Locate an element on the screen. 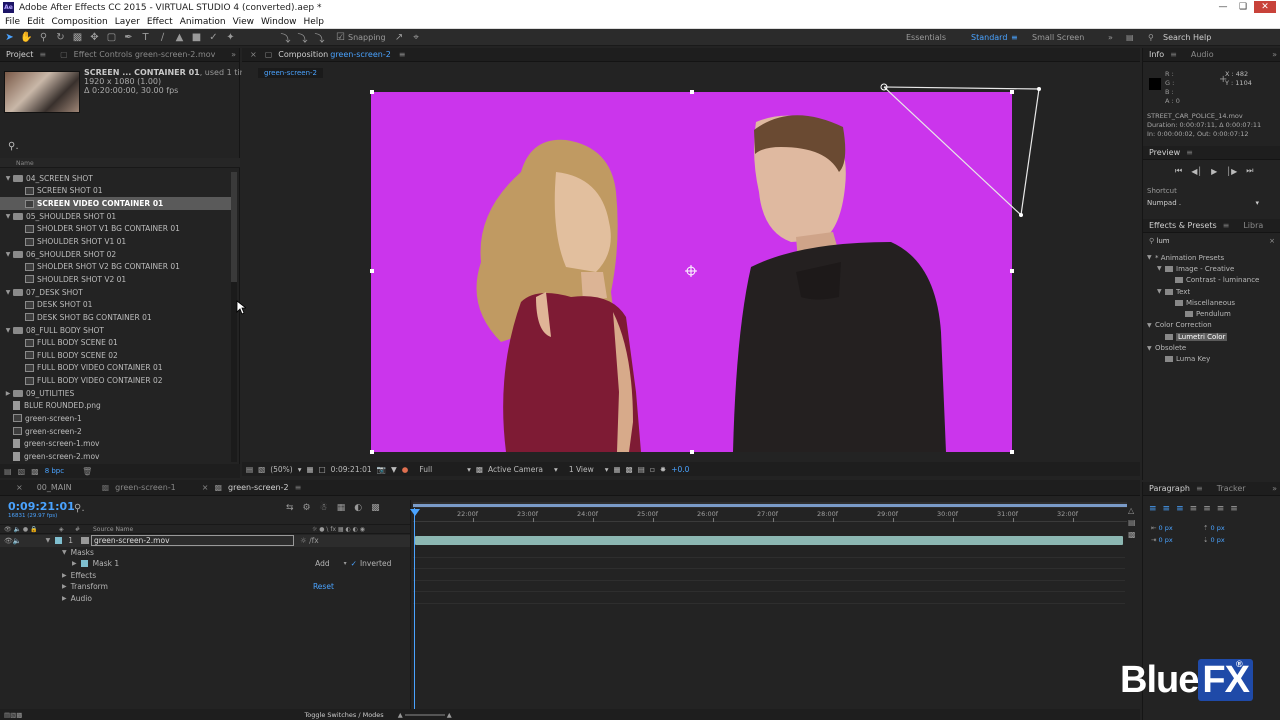 The height and width of the screenshot is (720, 1280). indent-values: ⇤ 0 px ⇥ 0 px is located at coordinates (1162, 534).